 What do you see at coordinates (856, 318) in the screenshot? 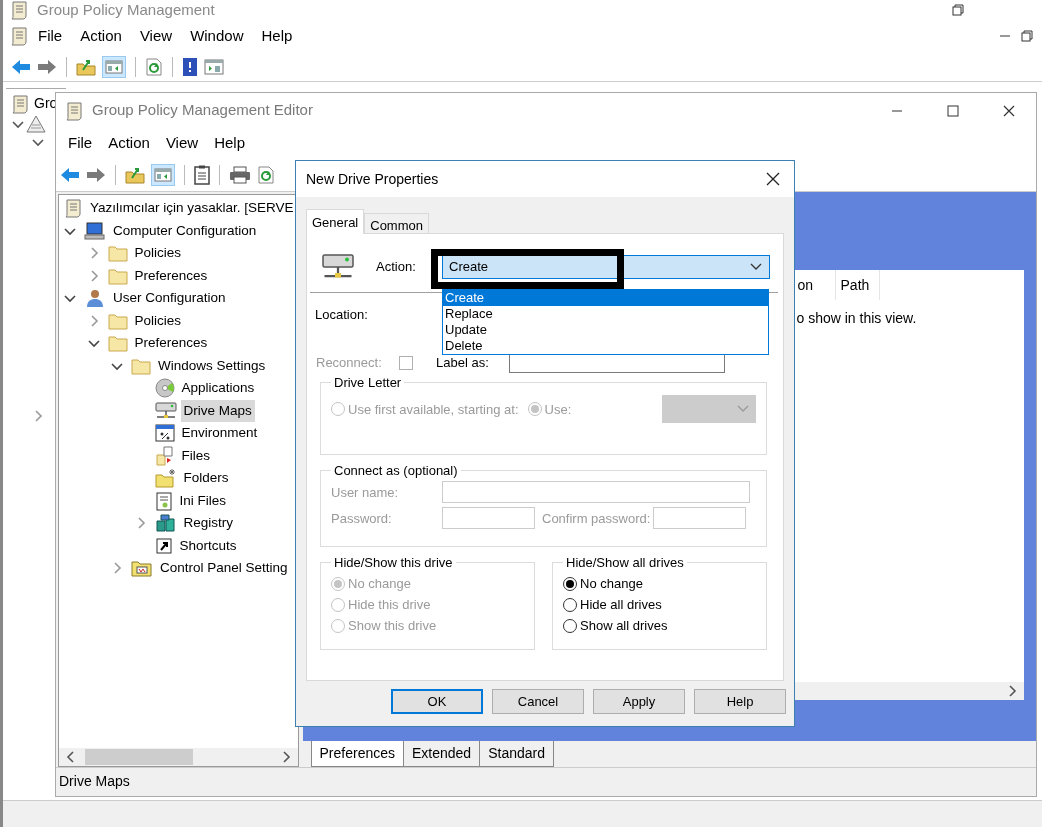
I see `empty-message: o show in this view.` at bounding box center [856, 318].